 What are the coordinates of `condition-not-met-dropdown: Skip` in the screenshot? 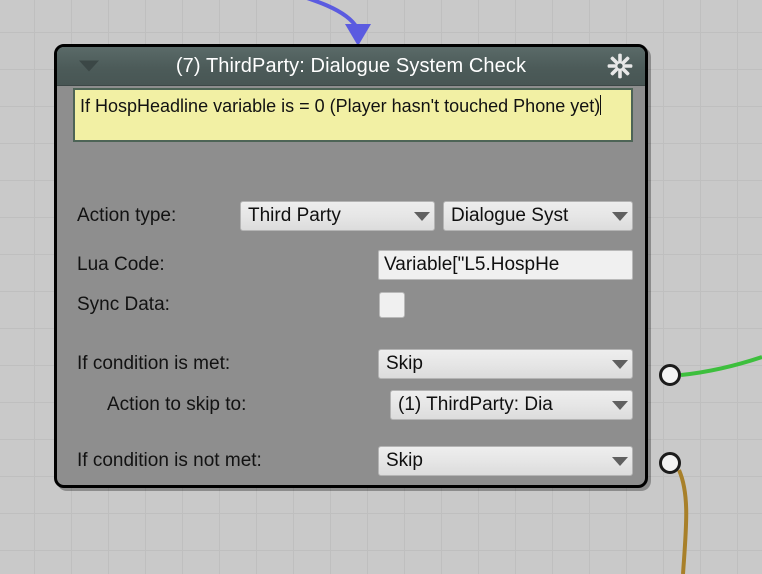 It's located at (505, 461).